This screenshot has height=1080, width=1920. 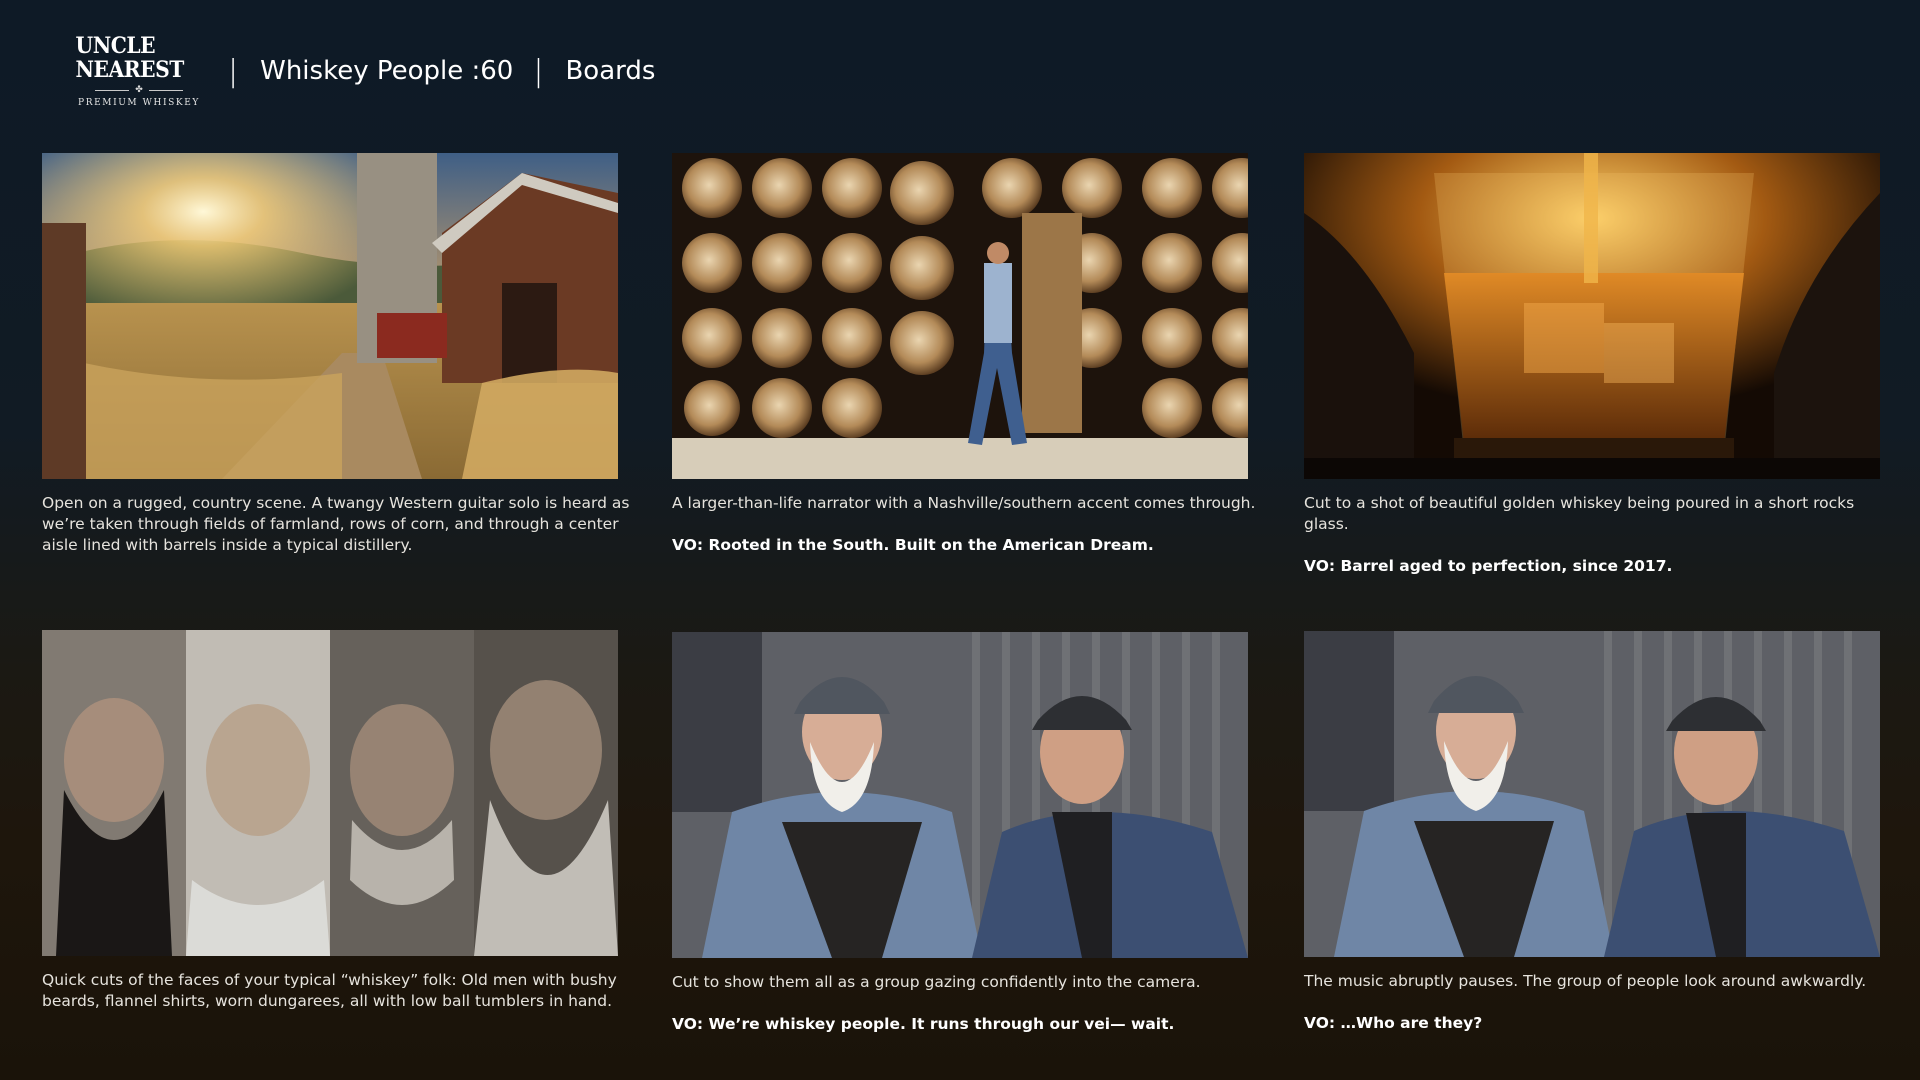 What do you see at coordinates (330, 316) in the screenshot?
I see `farm-scene-image` at bounding box center [330, 316].